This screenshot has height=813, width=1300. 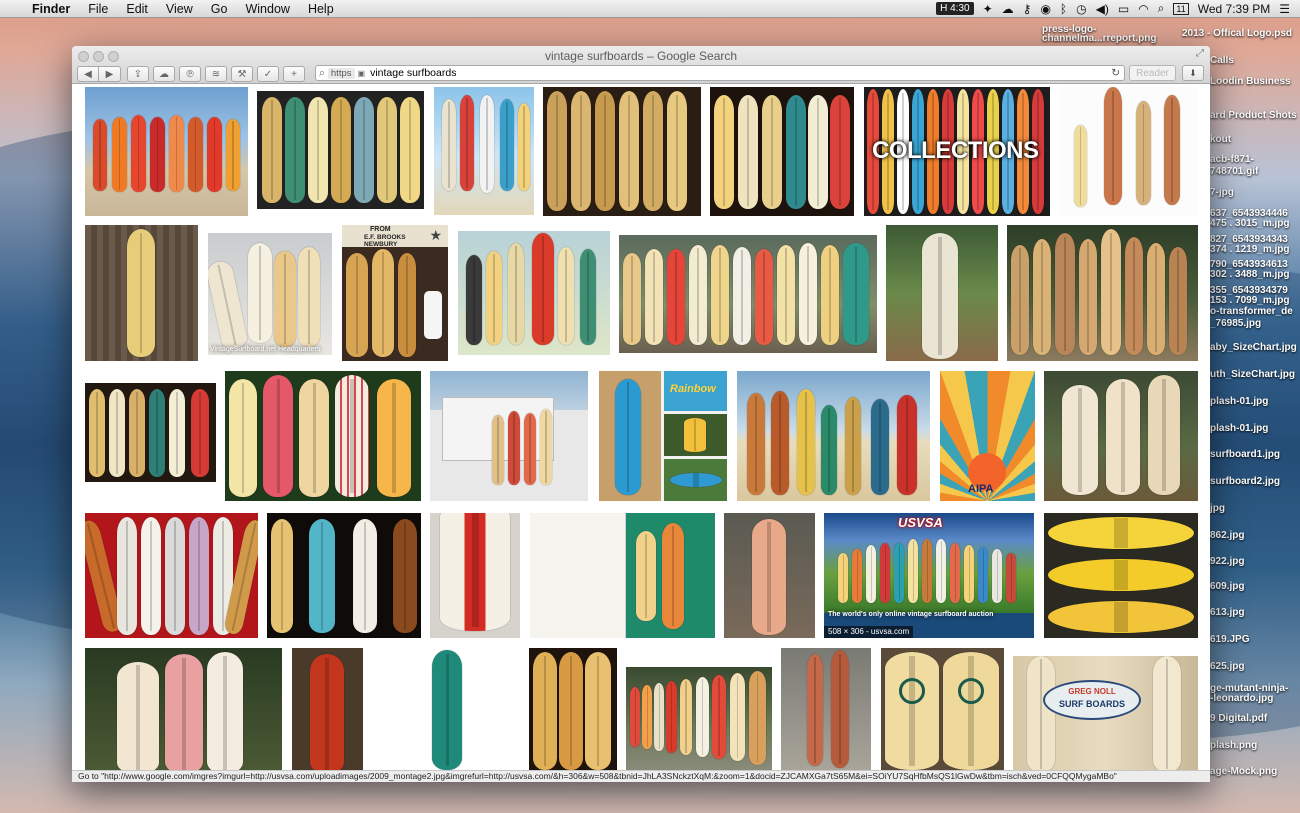 I want to click on desktop-file-label: 153 . 7099_m.jpg, so click(x=1250, y=300).